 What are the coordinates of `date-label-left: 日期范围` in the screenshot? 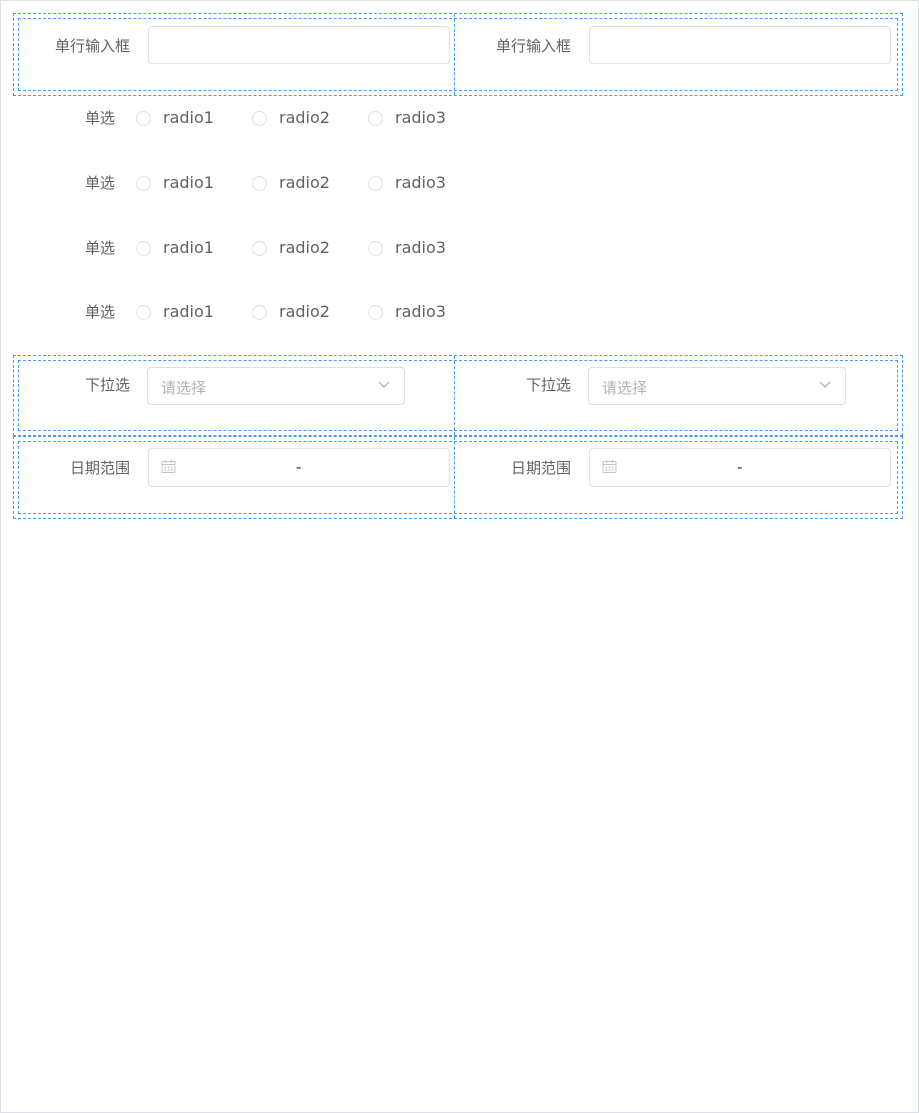 It's located at (99, 468).